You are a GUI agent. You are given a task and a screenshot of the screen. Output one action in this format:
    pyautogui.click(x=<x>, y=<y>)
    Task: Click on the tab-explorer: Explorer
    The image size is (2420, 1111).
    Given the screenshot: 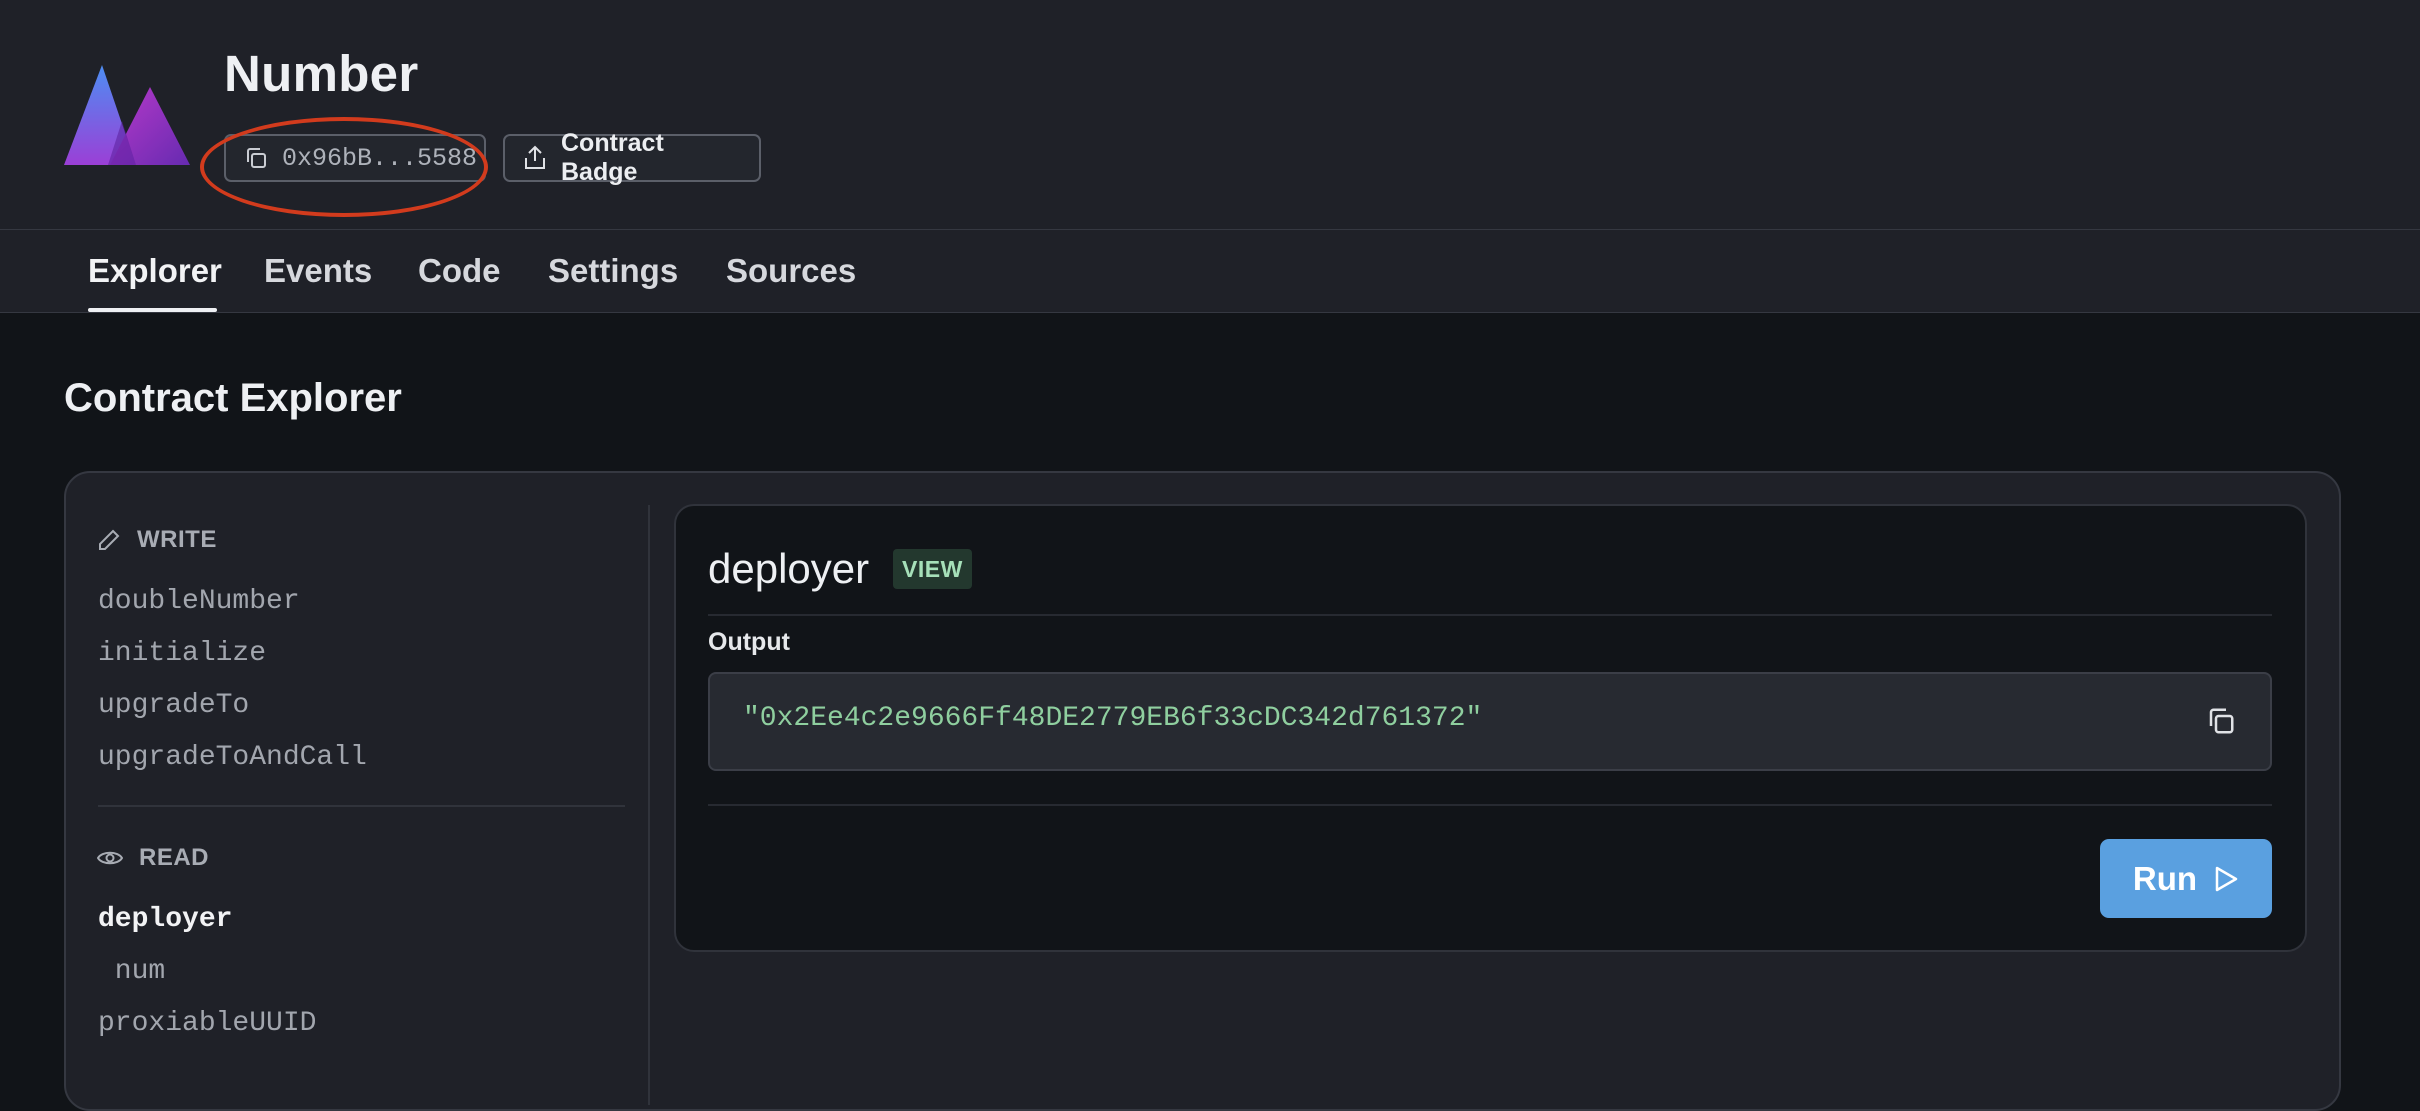 What is the action you would take?
    pyautogui.click(x=155, y=271)
    